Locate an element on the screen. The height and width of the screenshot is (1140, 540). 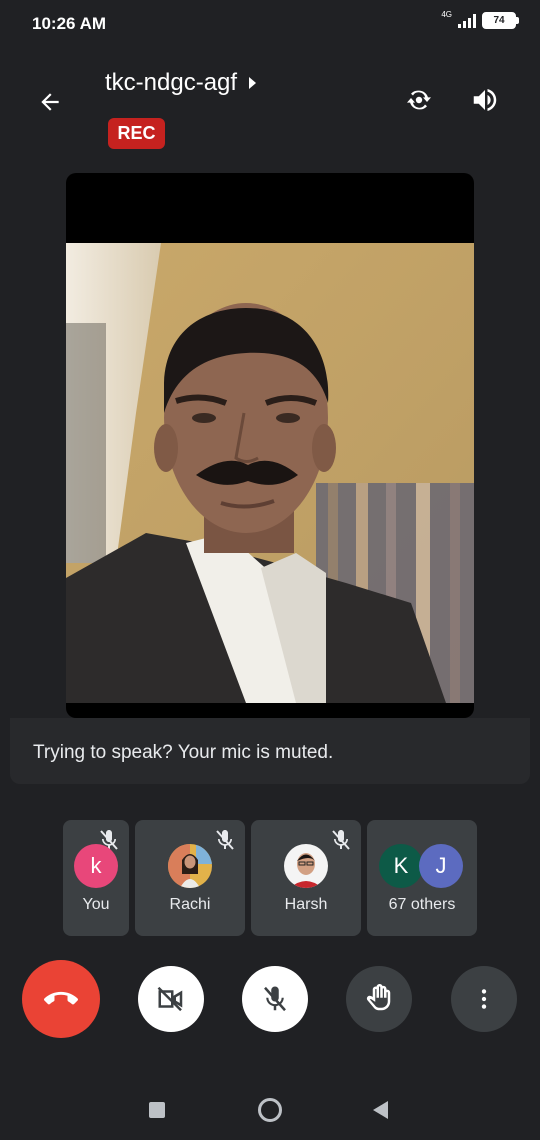
participants-strip: k You Rachi Harsh K J 67 others is located at coordinates (270, 878).